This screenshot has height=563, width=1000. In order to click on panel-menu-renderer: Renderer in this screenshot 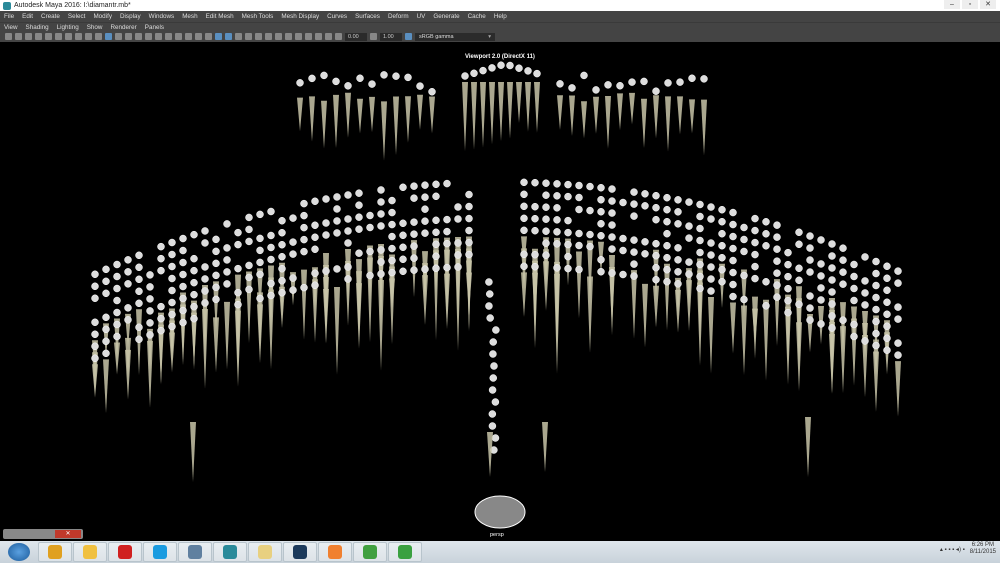, I will do `click(123, 27)`.